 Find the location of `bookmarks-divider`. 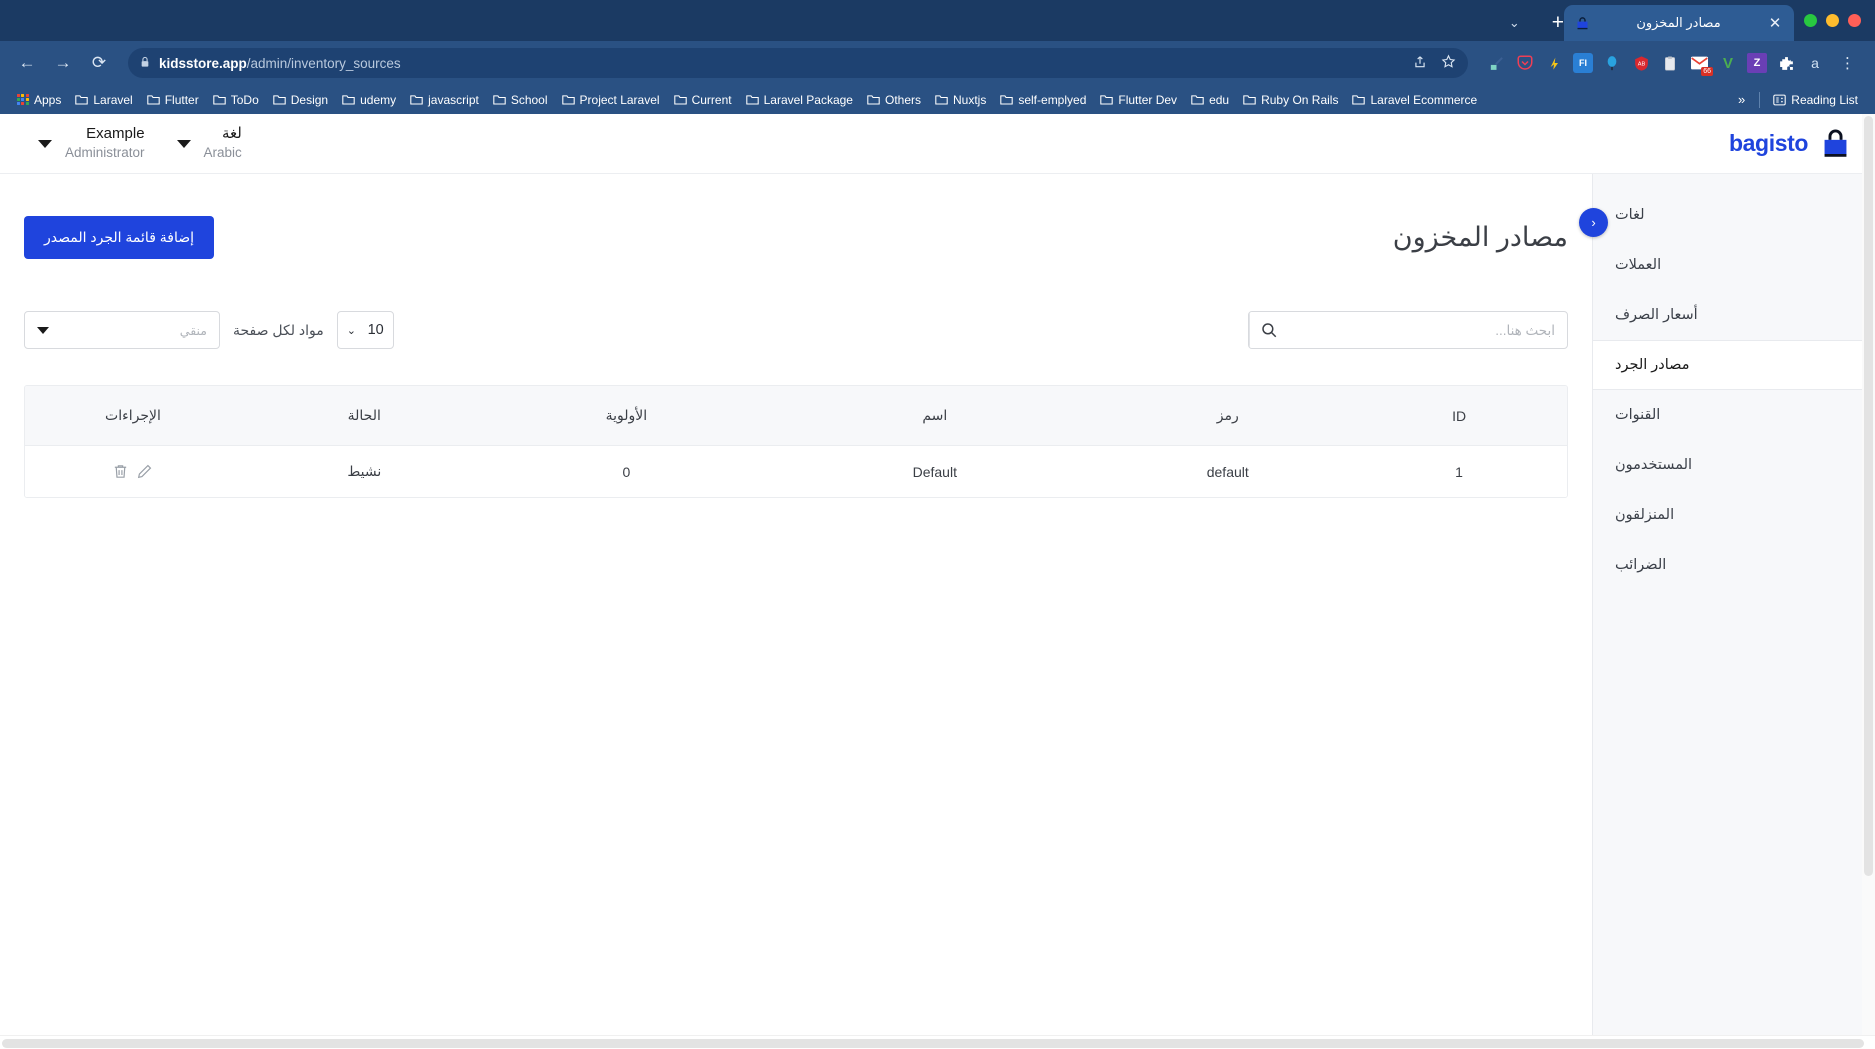

bookmarks-divider is located at coordinates (1760, 99).